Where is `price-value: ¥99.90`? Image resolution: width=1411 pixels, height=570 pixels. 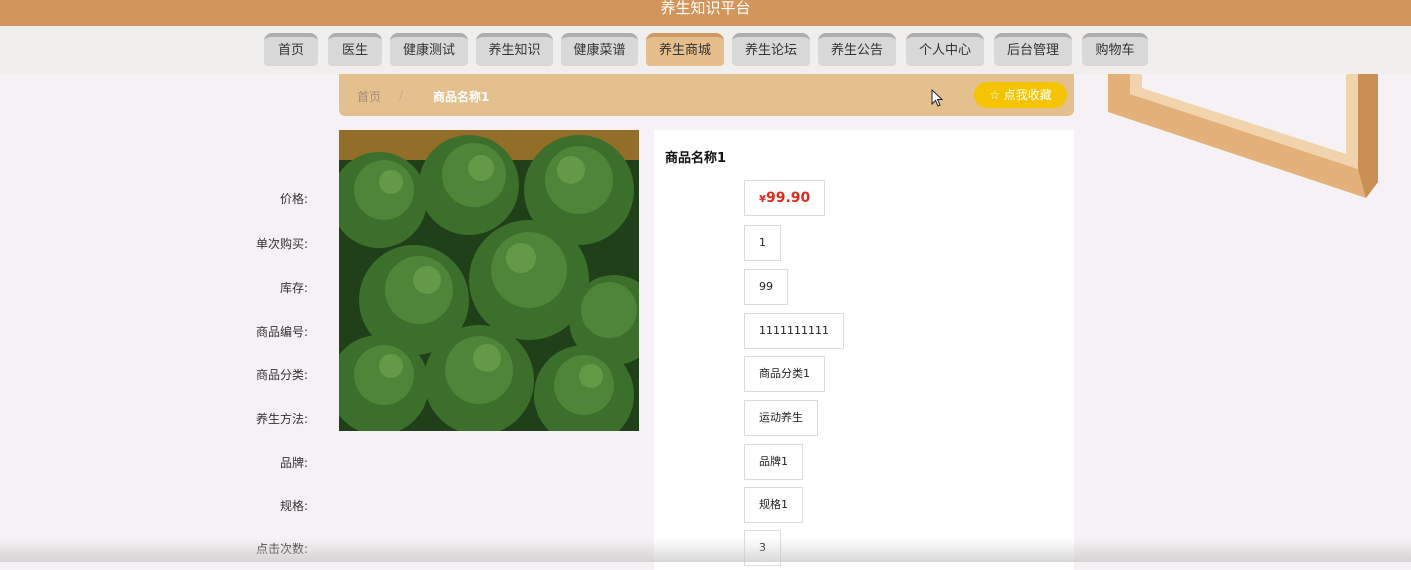
price-value: ¥99.90 is located at coordinates (785, 198).